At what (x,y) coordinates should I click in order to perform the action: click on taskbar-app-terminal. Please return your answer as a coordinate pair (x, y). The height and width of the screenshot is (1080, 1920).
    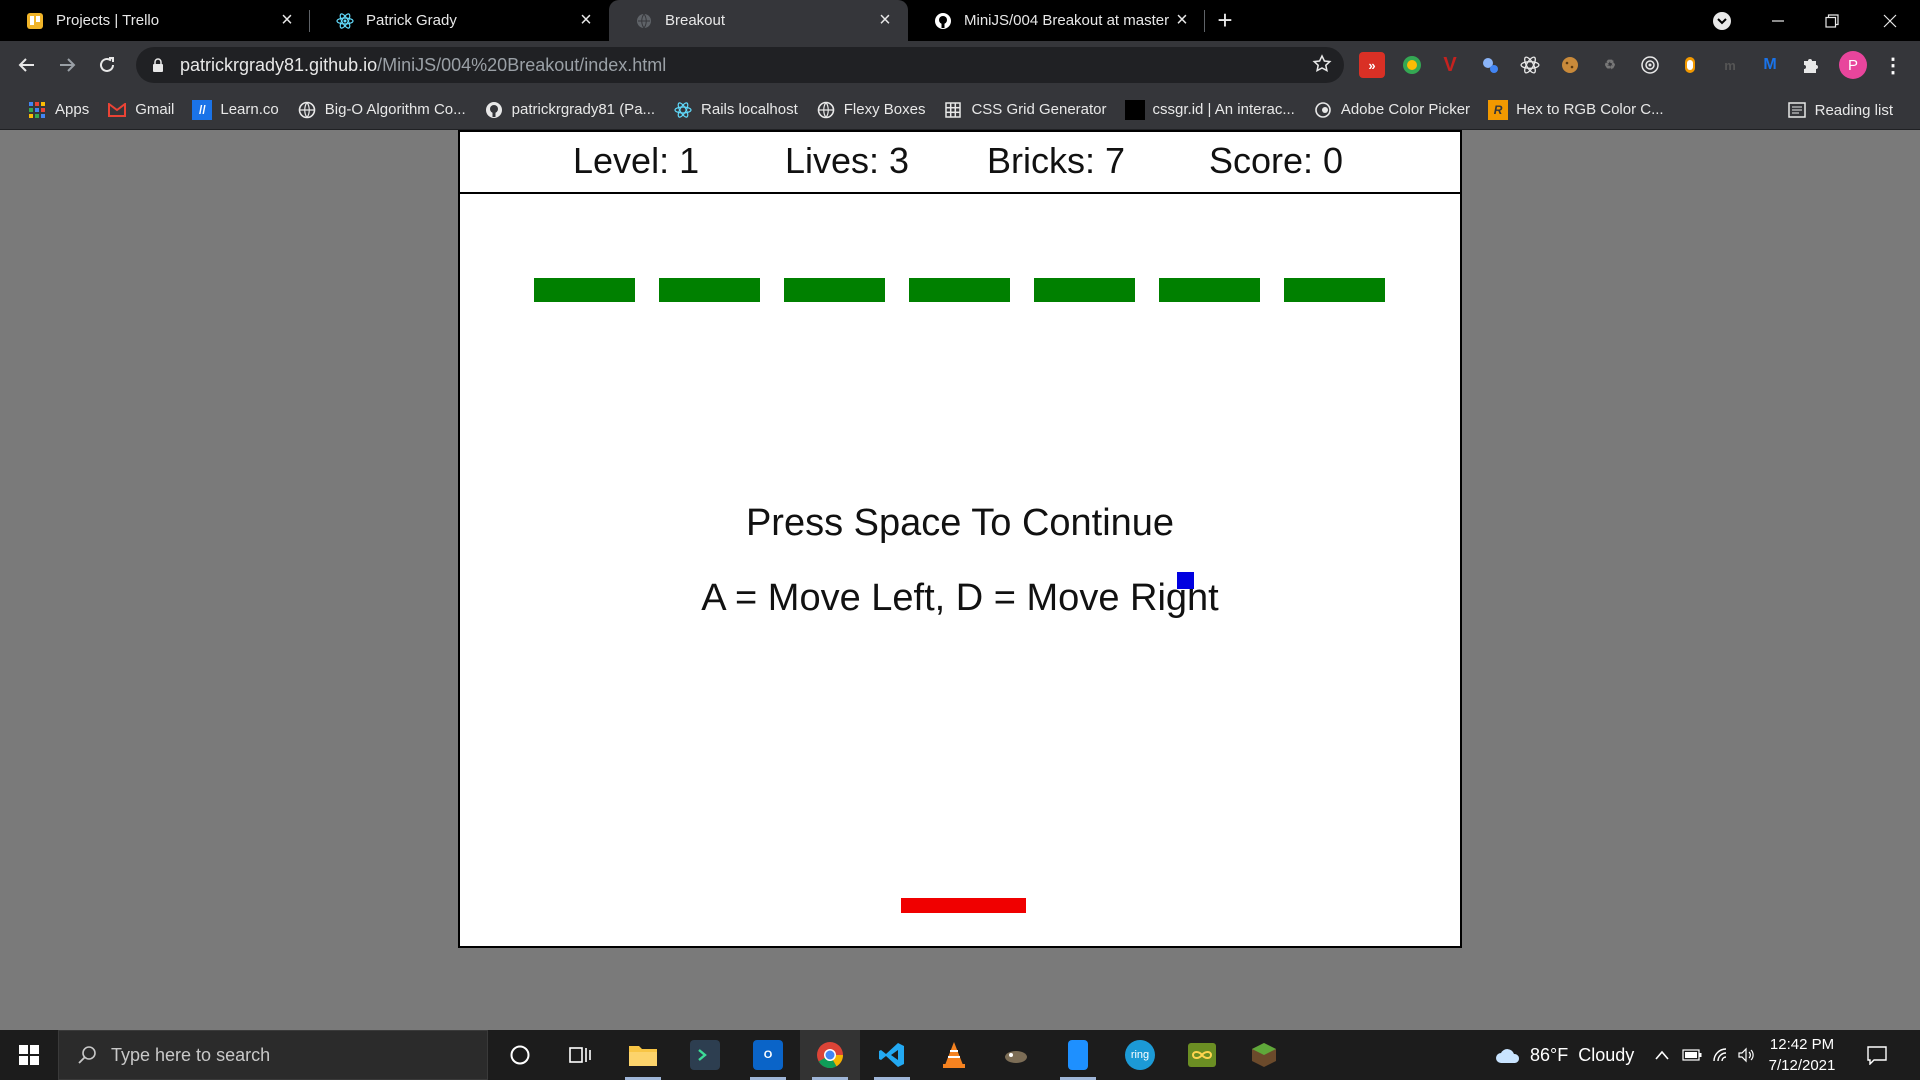
    Looking at the image, I should click on (705, 1055).